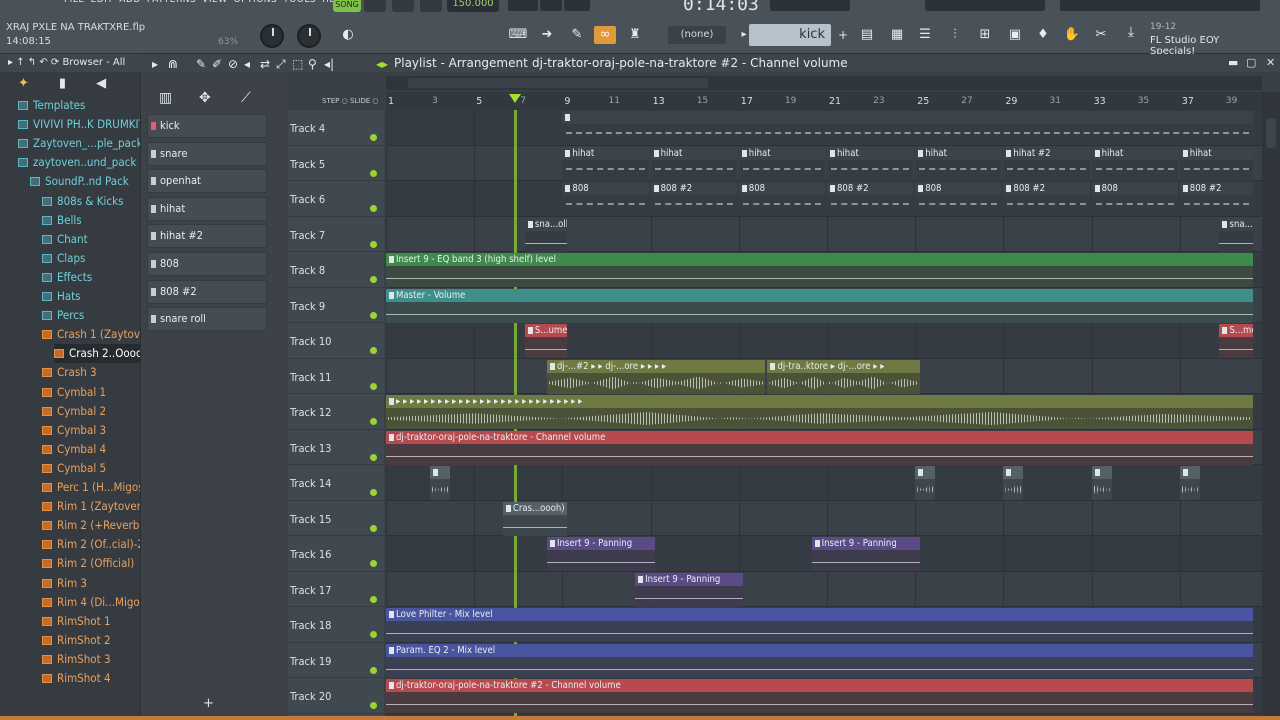 The width and height of the screenshot is (1280, 720). I want to click on pattern-selector: (none), so click(697, 35).